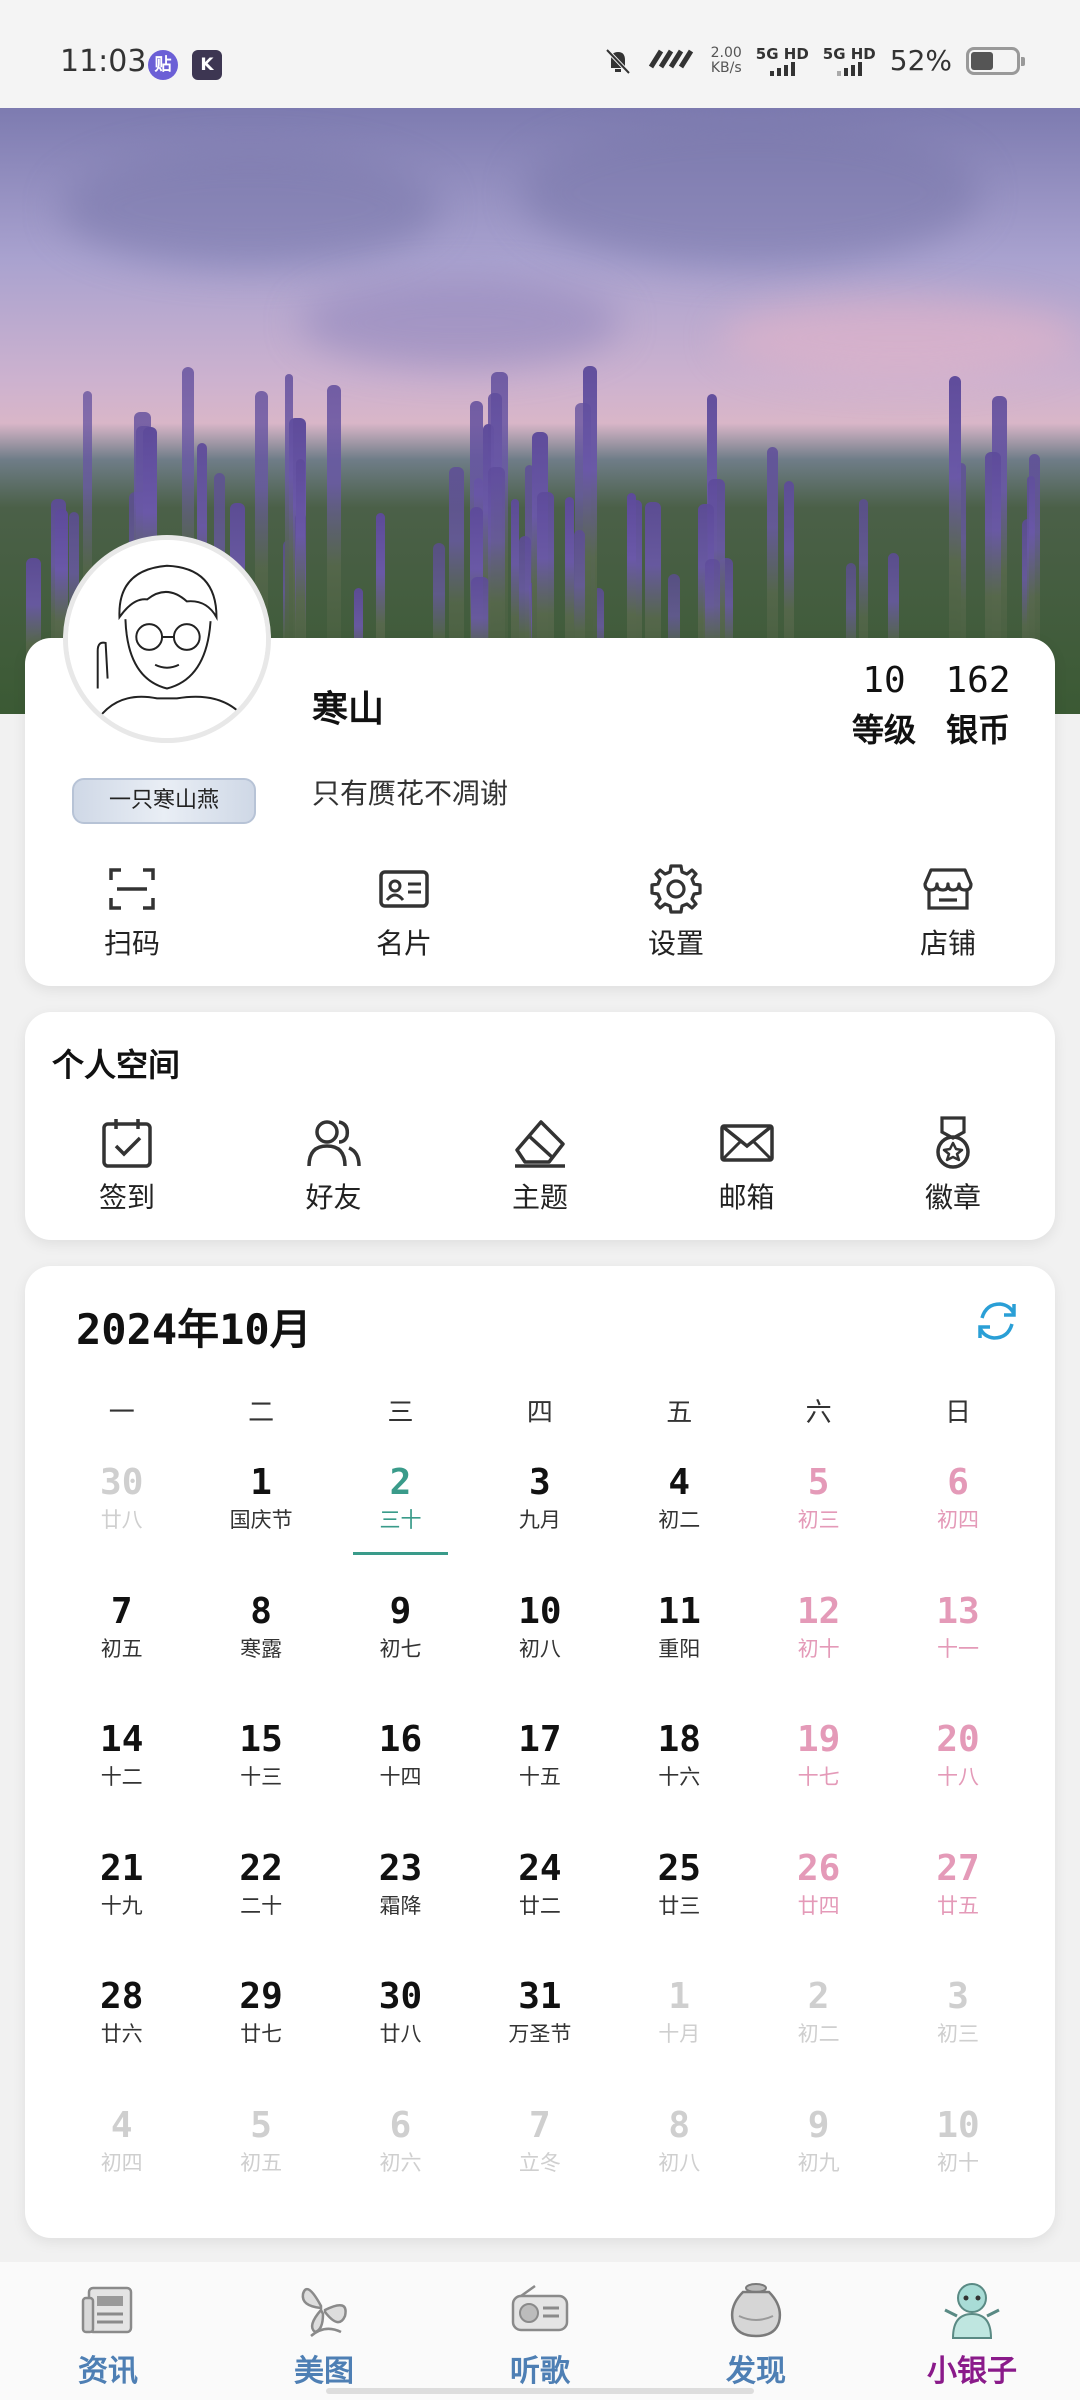  I want to click on day-number: 10, so click(540, 1611).